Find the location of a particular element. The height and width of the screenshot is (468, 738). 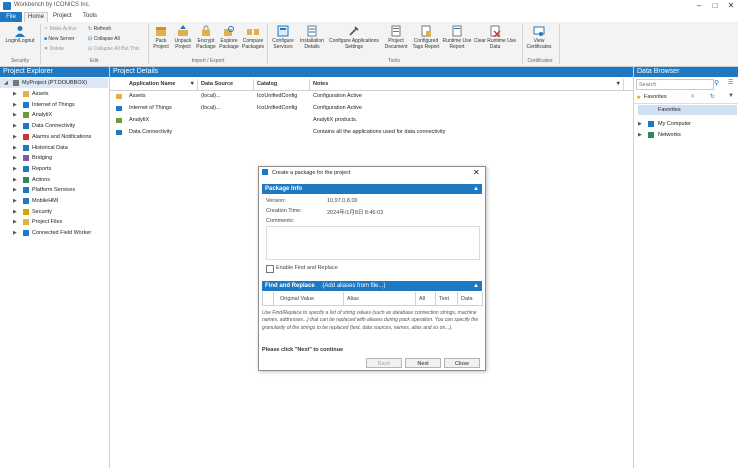

login-logout-button: Login/Logout is located at coordinates (20, 34).